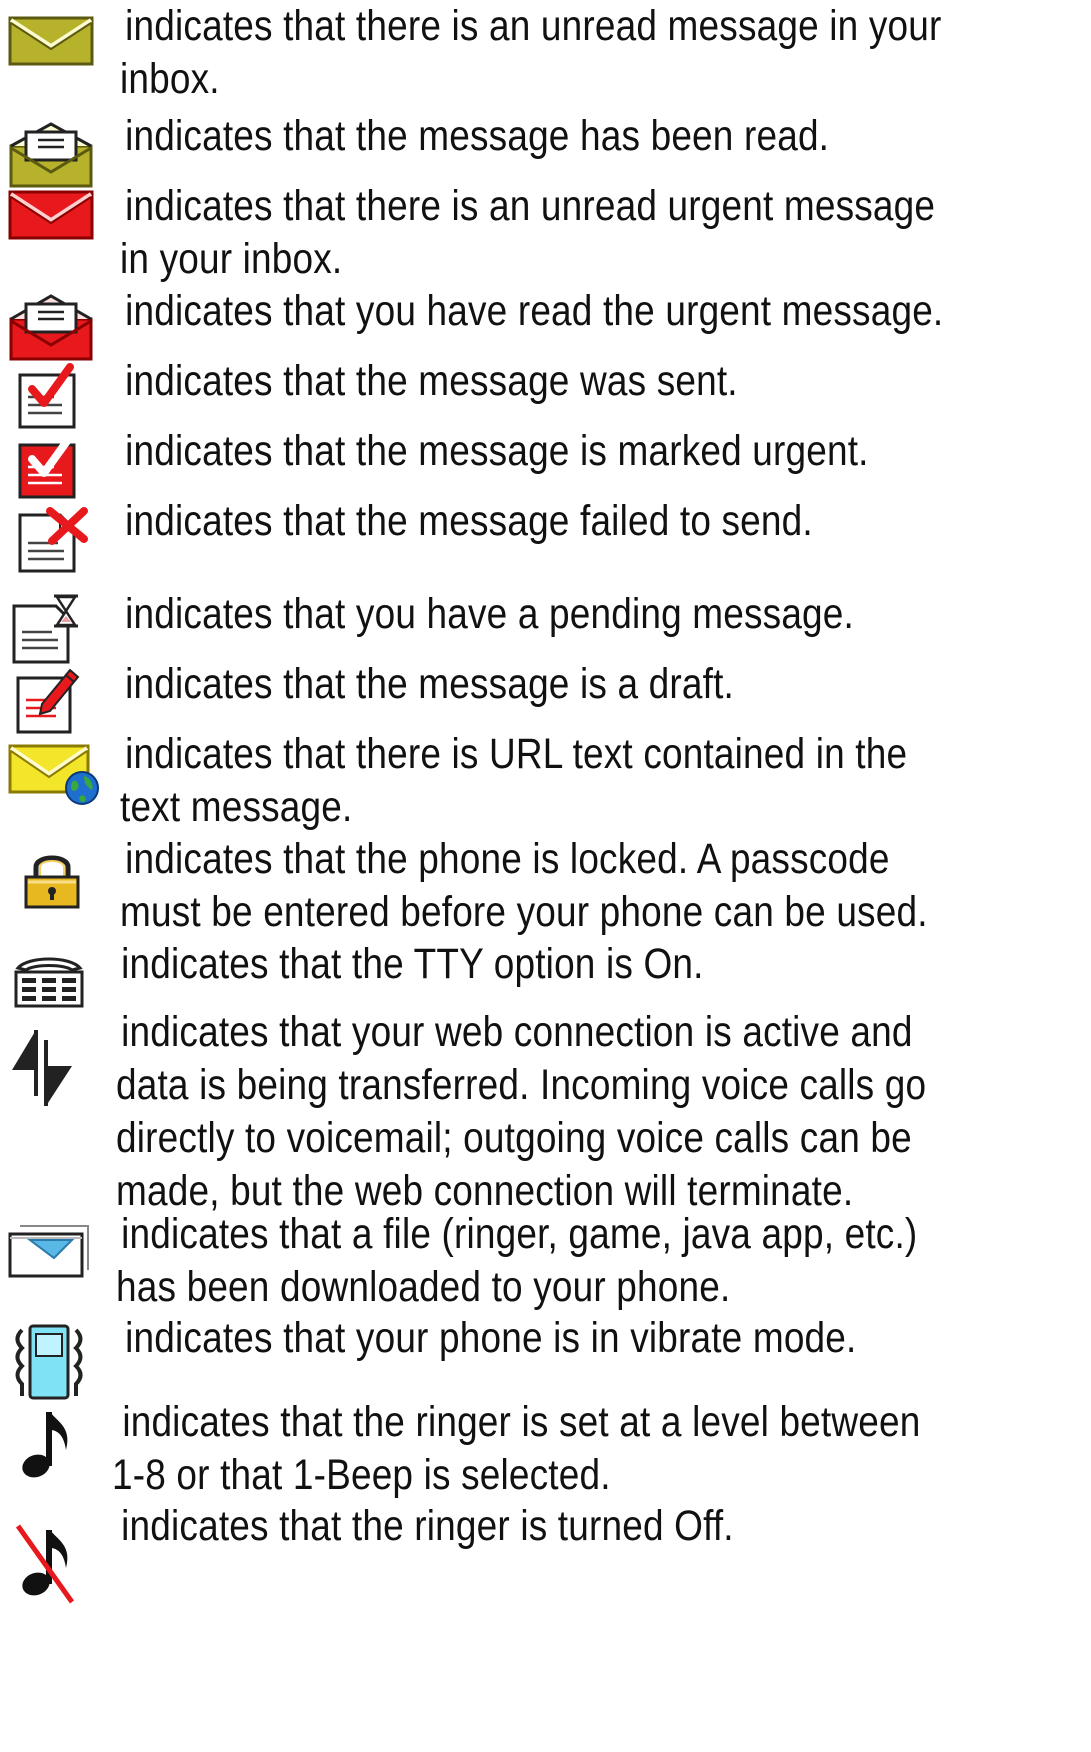 The height and width of the screenshot is (1752, 1091). What do you see at coordinates (67, 889) in the screenshot?
I see `padlock-icon` at bounding box center [67, 889].